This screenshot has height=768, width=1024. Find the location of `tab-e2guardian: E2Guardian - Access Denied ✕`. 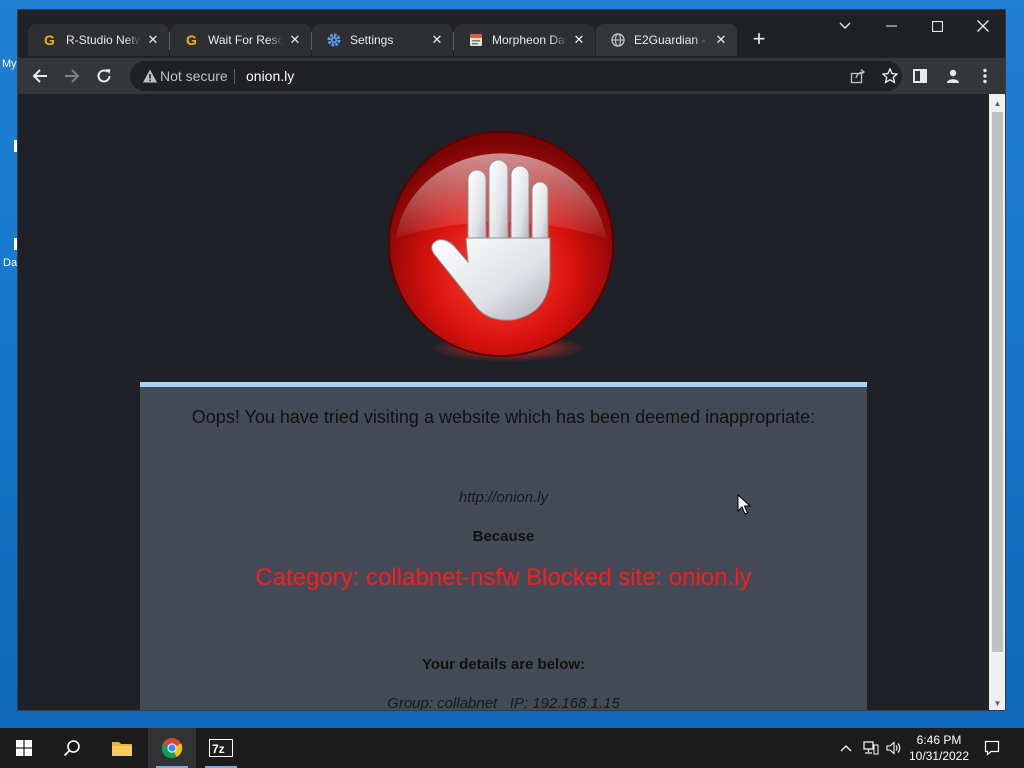

tab-e2guardian: E2Guardian - Access Denied ✕ is located at coordinates (666, 40).